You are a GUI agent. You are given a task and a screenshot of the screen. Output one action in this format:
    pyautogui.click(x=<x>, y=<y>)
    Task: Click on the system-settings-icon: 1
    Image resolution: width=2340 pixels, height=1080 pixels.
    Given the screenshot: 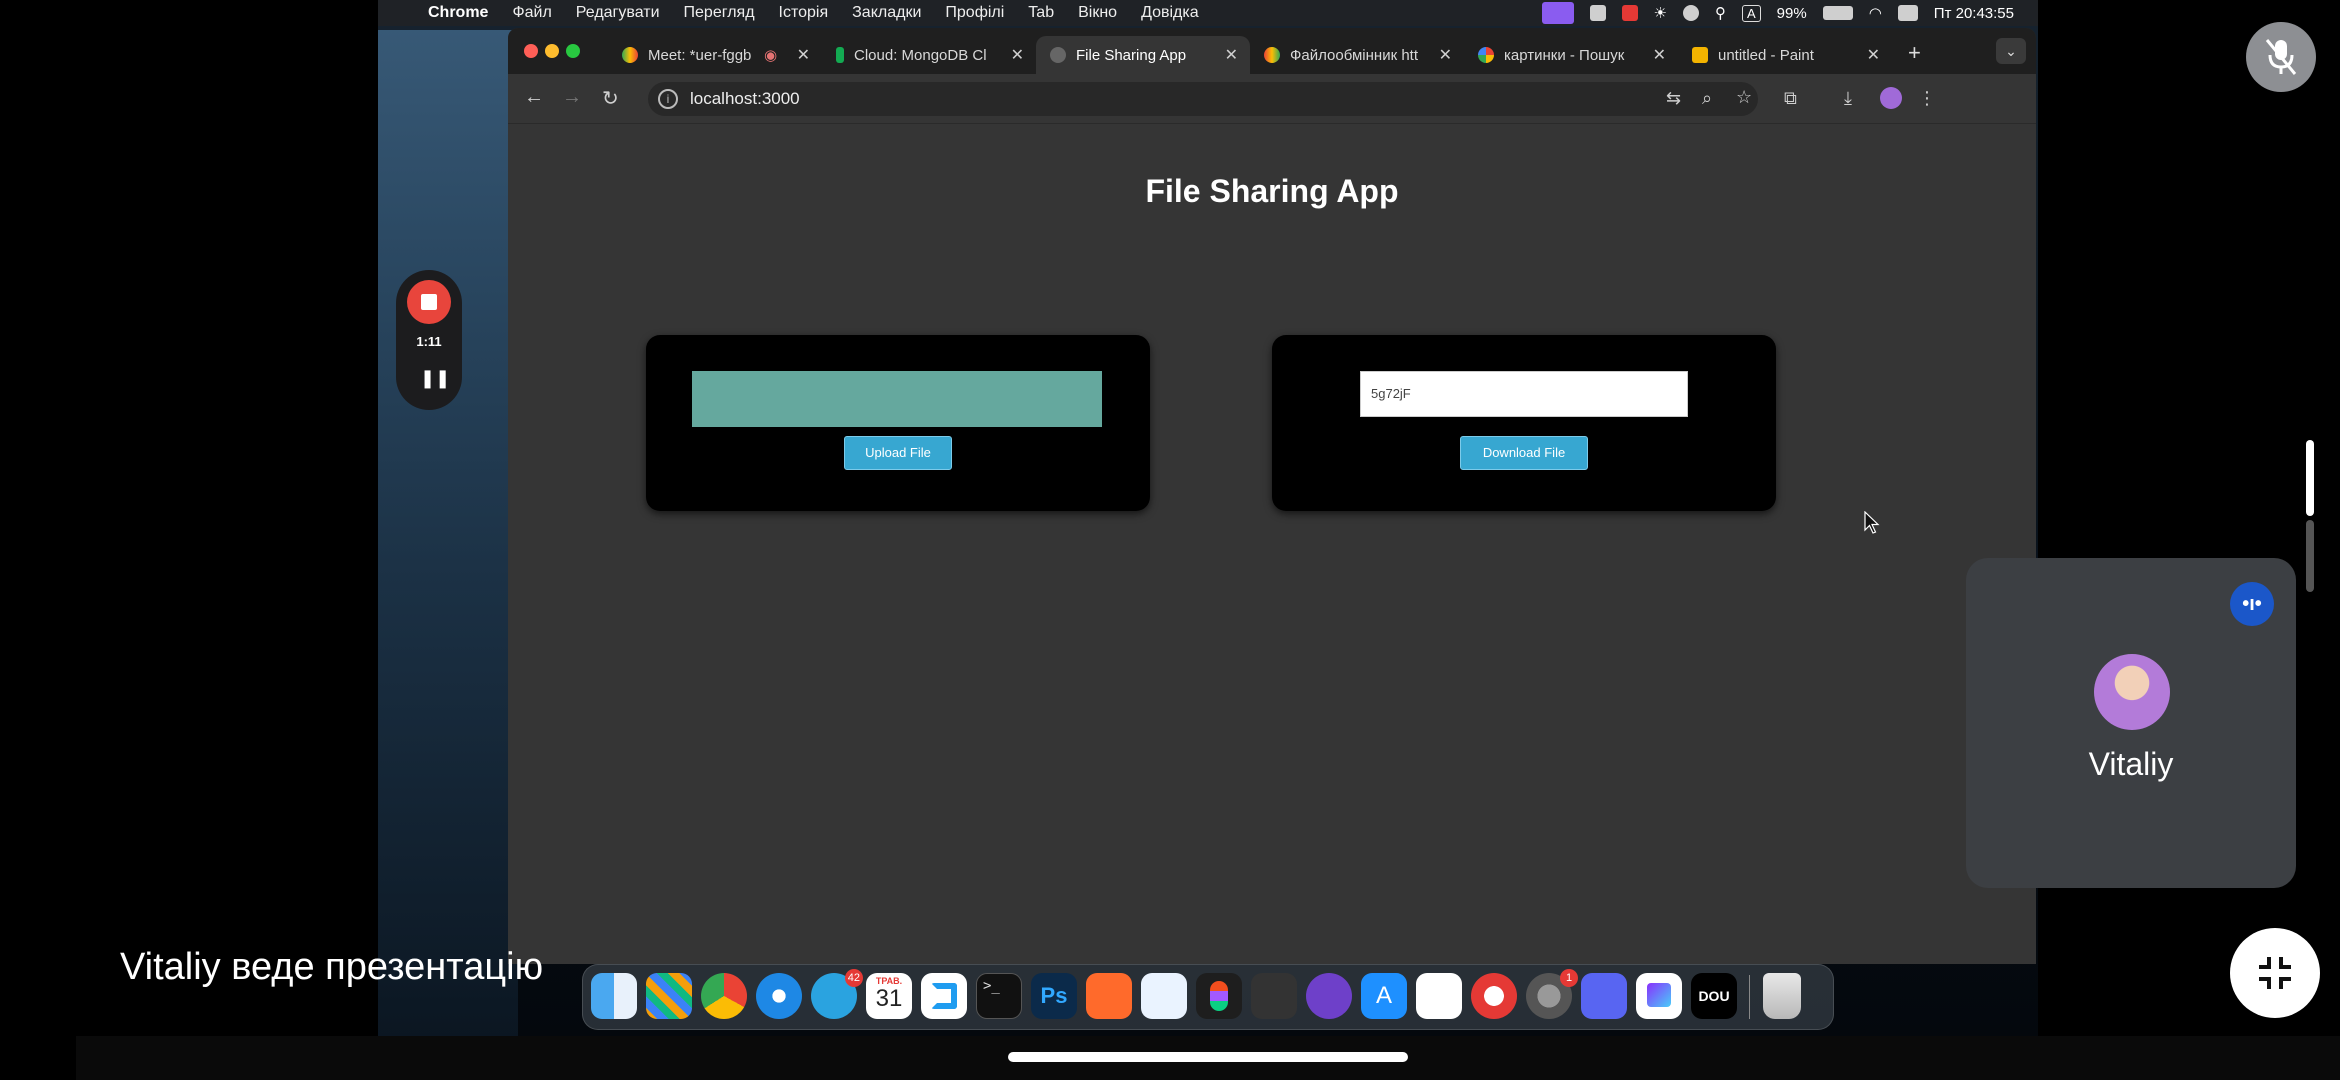 What is the action you would take?
    pyautogui.click(x=1552, y=994)
    